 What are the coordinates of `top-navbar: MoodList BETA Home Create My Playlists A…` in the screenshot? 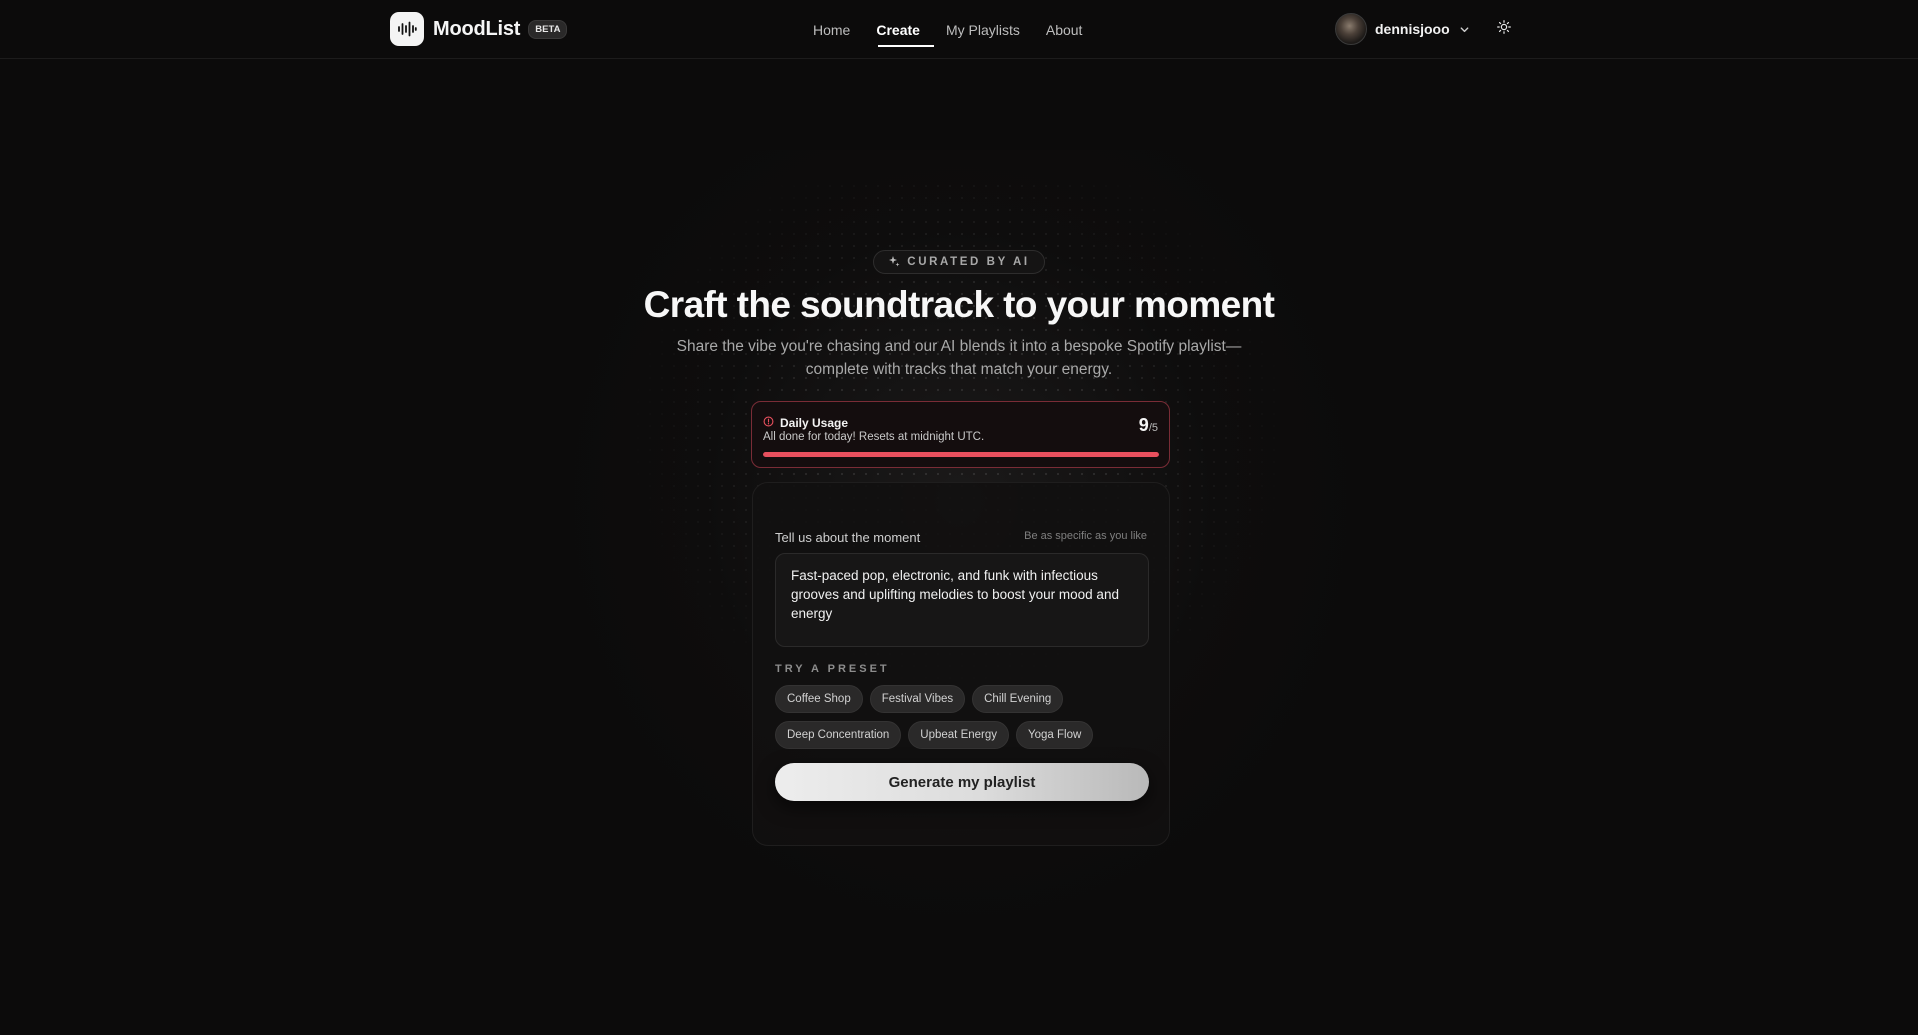 It's located at (959, 29).